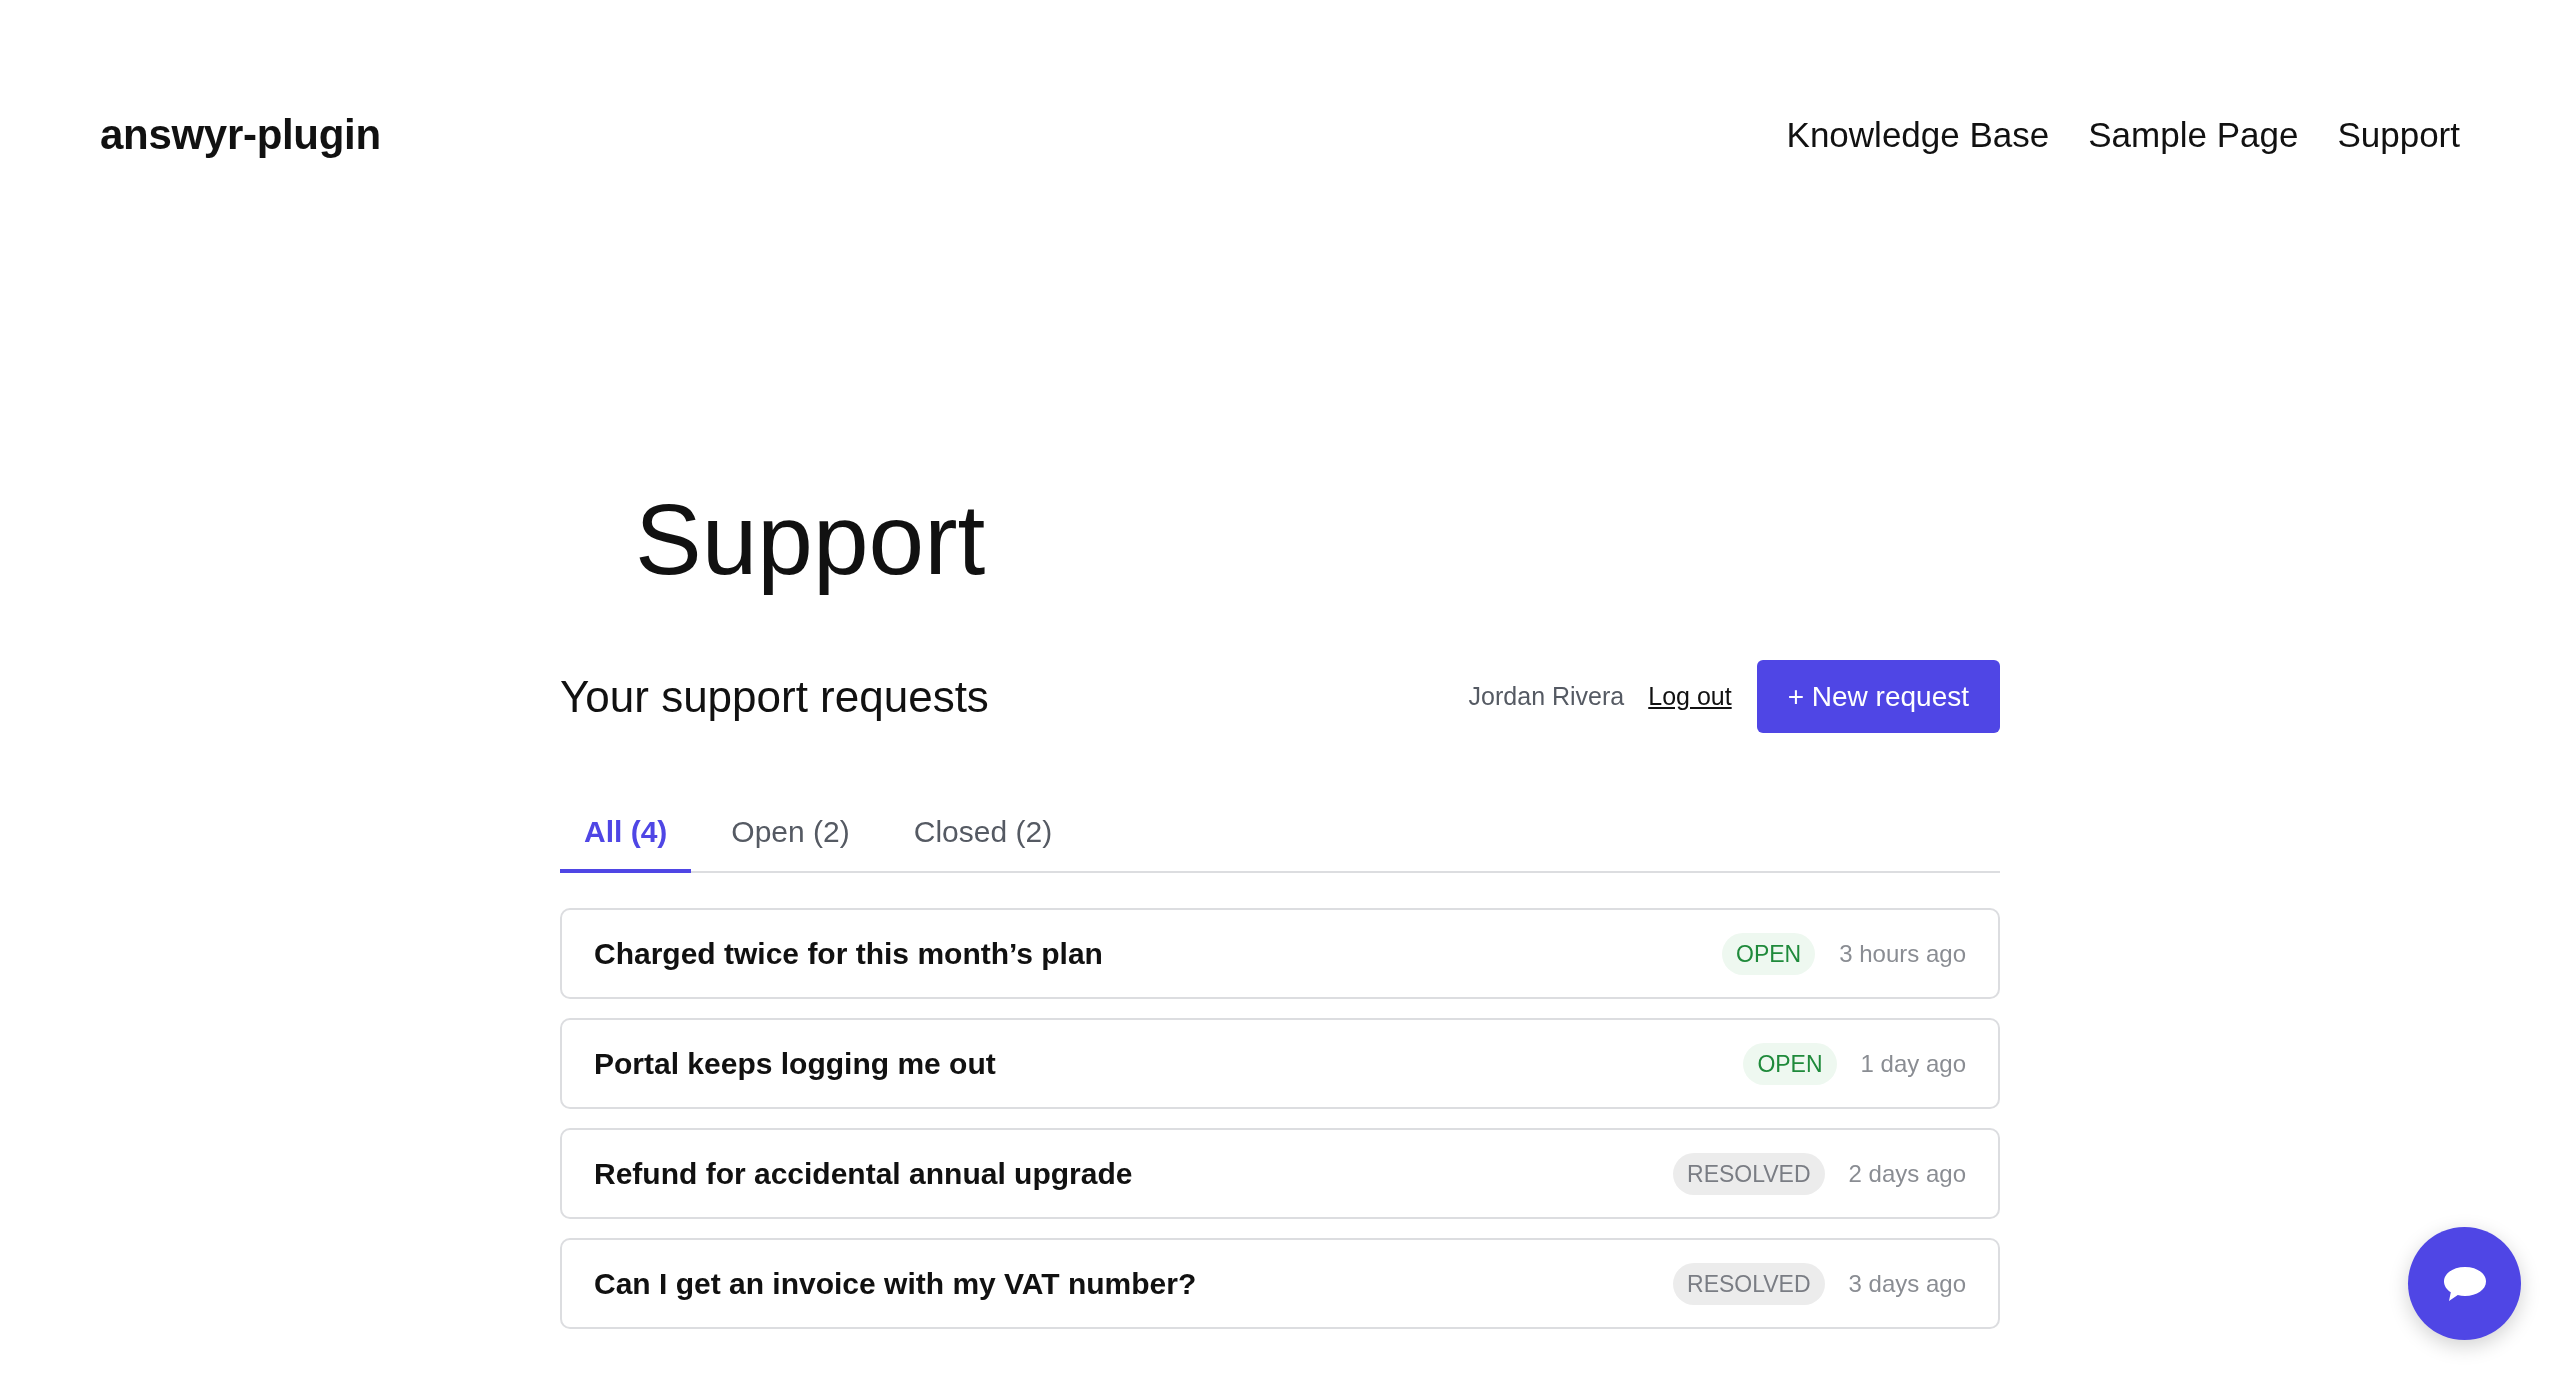 The image size is (2560, 1380). What do you see at coordinates (848, 953) in the screenshot?
I see `request-title: Charged twice for this month’s plan` at bounding box center [848, 953].